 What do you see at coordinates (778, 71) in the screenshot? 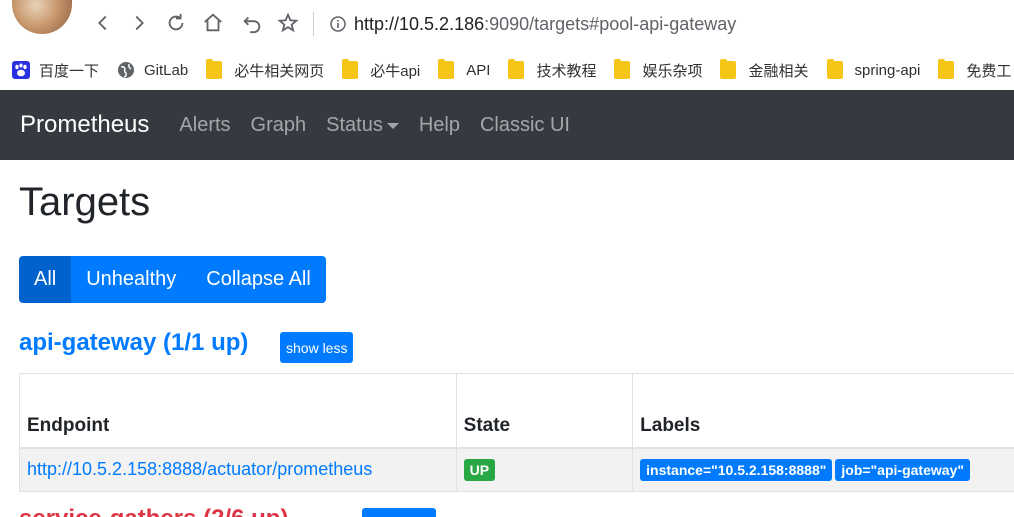
I see `bookmark-label: 金融相关` at bounding box center [778, 71].